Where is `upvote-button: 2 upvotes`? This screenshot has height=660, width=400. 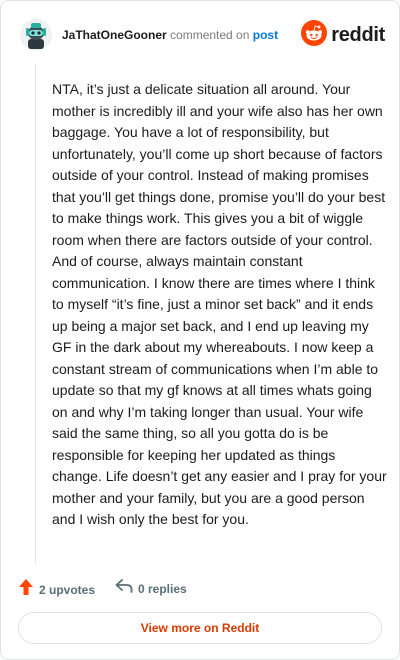
upvote-button: 2 upvotes is located at coordinates (56, 589).